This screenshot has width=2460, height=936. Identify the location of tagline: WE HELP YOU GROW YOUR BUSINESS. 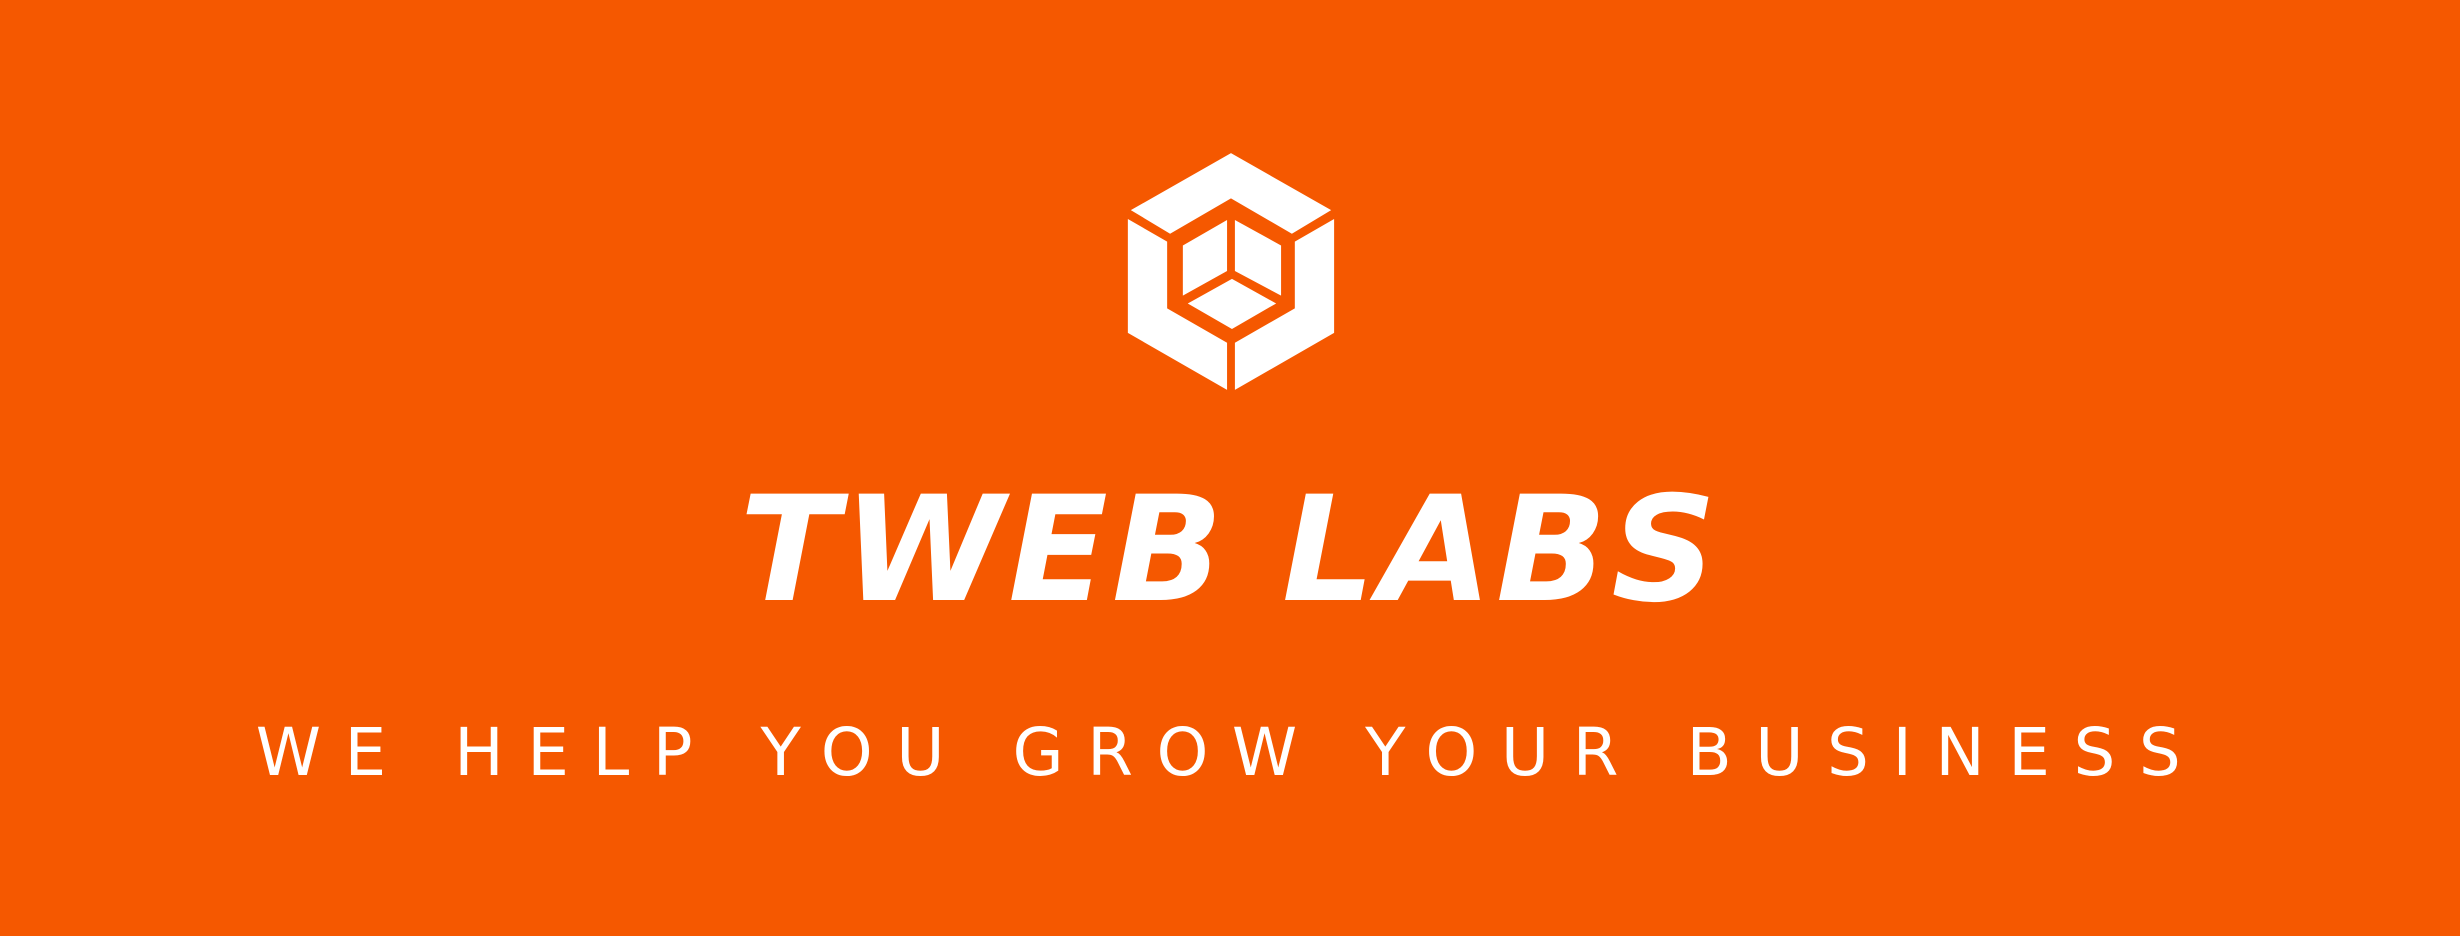
(1230, 752).